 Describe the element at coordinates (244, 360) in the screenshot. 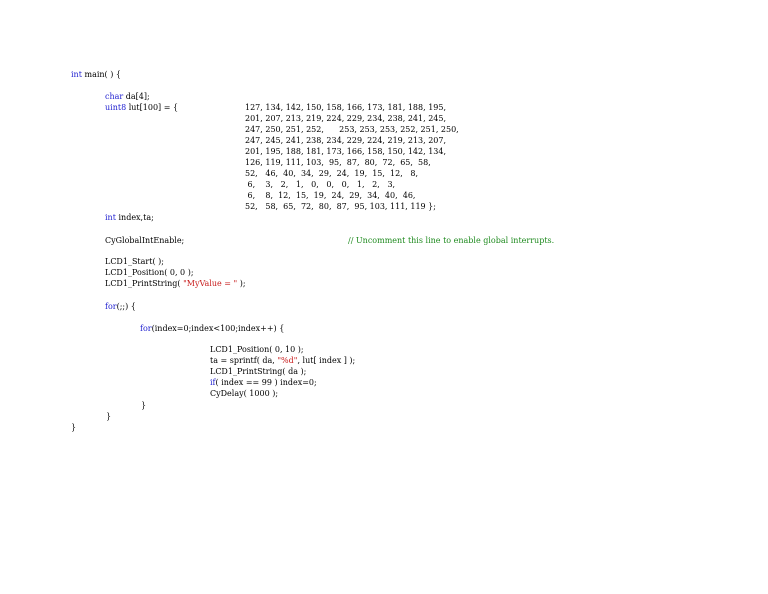

I see `sprintf-call: ta = sprintf( da,` at that location.